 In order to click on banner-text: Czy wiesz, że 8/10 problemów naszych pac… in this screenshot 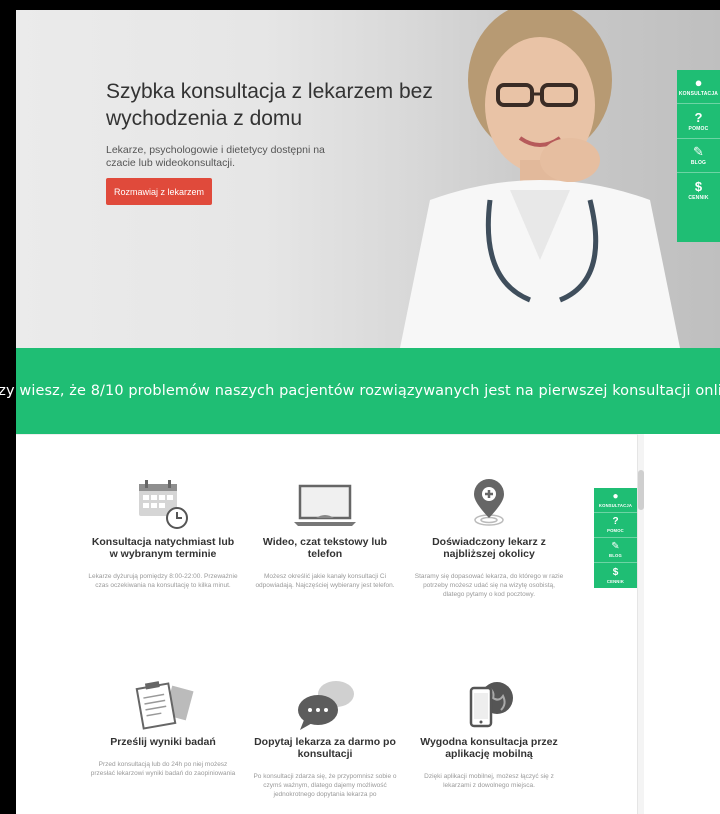, I will do `click(360, 391)`.